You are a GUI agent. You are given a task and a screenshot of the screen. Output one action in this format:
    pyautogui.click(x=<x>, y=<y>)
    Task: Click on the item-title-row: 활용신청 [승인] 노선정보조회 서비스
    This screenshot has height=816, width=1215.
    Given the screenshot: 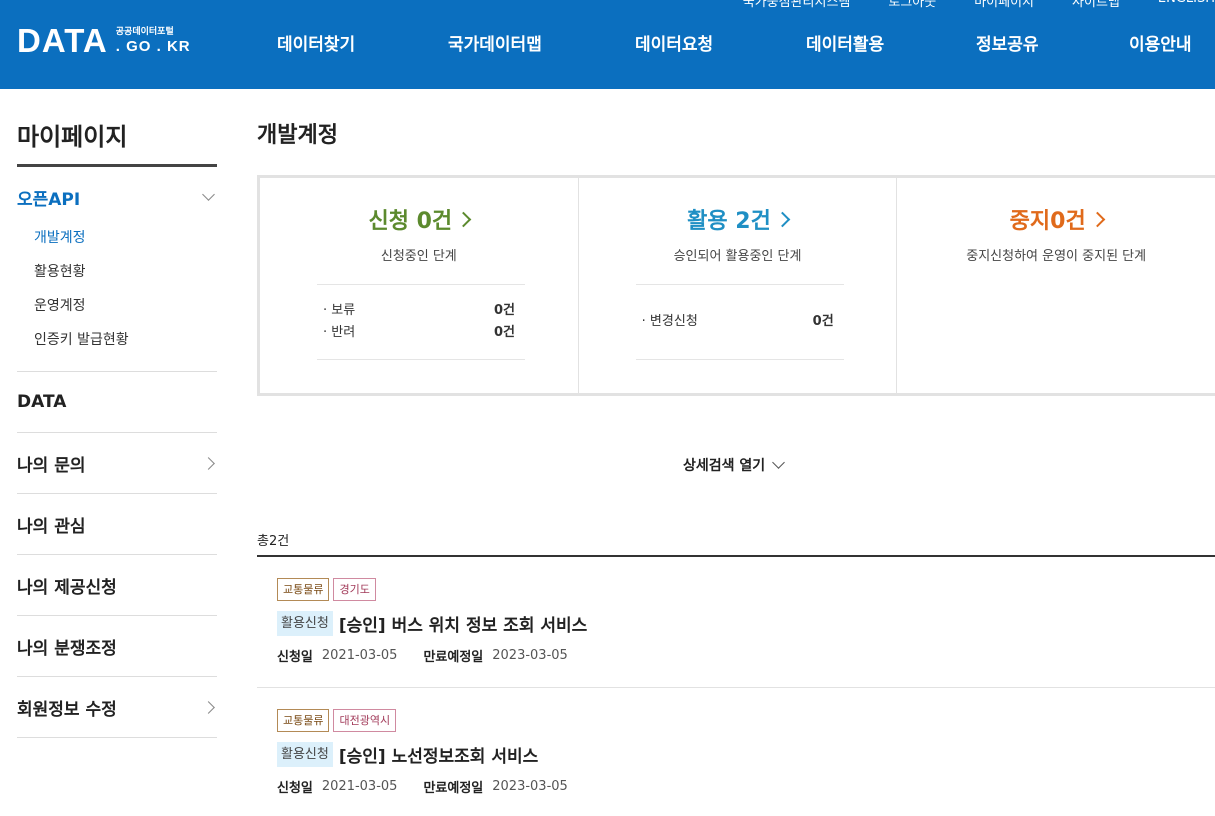 What is the action you would take?
    pyautogui.click(x=746, y=754)
    